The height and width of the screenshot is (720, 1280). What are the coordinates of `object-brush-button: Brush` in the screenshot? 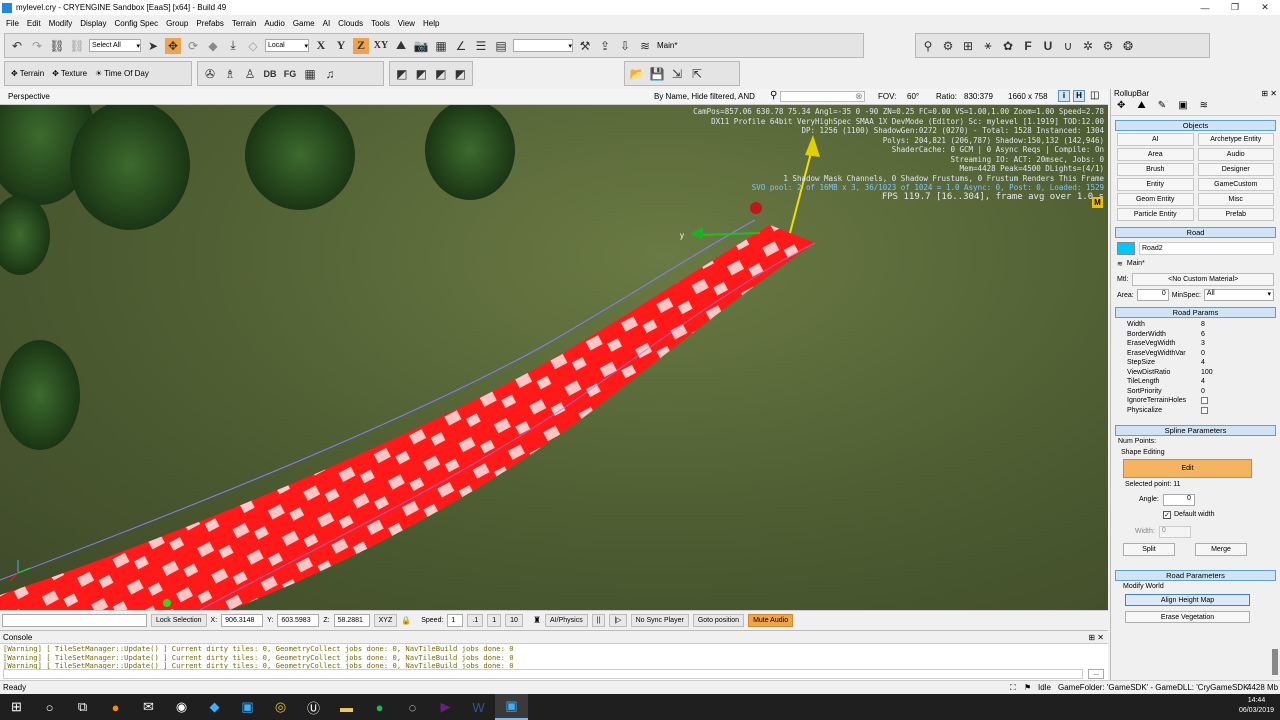 It's located at (1155, 169).